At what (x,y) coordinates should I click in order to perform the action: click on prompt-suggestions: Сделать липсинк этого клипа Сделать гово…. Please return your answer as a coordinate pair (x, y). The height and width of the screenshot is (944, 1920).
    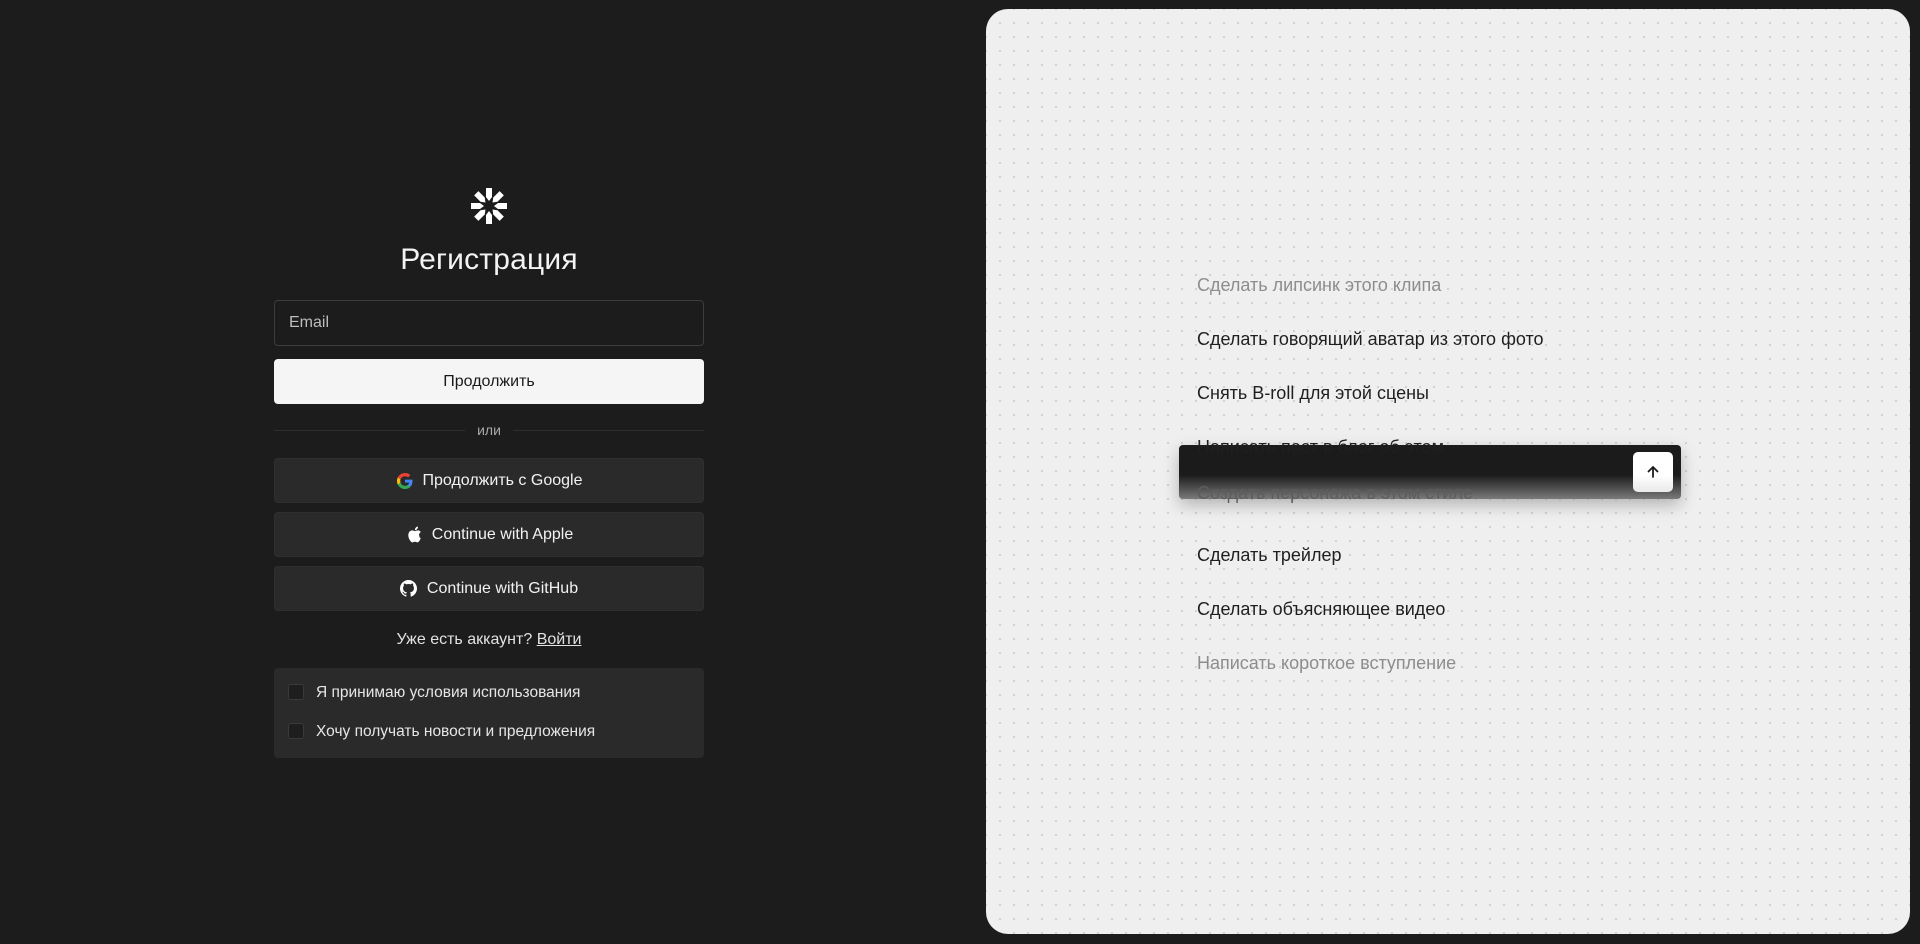
    Looking at the image, I should click on (1497, 478).